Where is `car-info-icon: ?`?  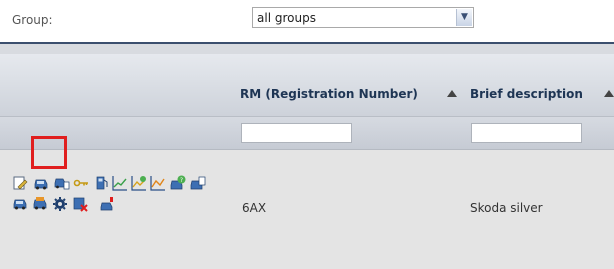
car-info-icon: ? is located at coordinates (178, 183).